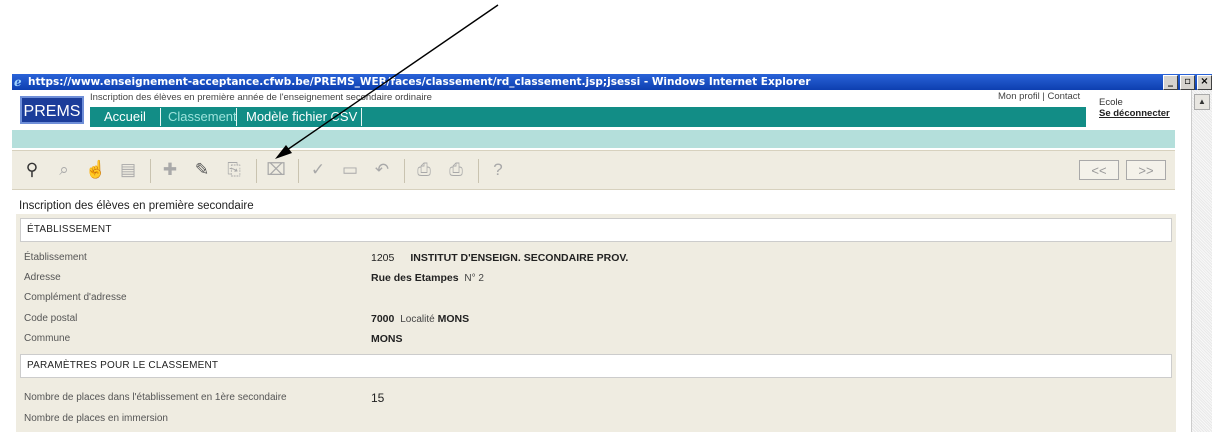 Image resolution: width=1221 pixels, height=432 pixels. What do you see at coordinates (18, 82) in the screenshot?
I see `internet-explorer-icon: ℯ` at bounding box center [18, 82].